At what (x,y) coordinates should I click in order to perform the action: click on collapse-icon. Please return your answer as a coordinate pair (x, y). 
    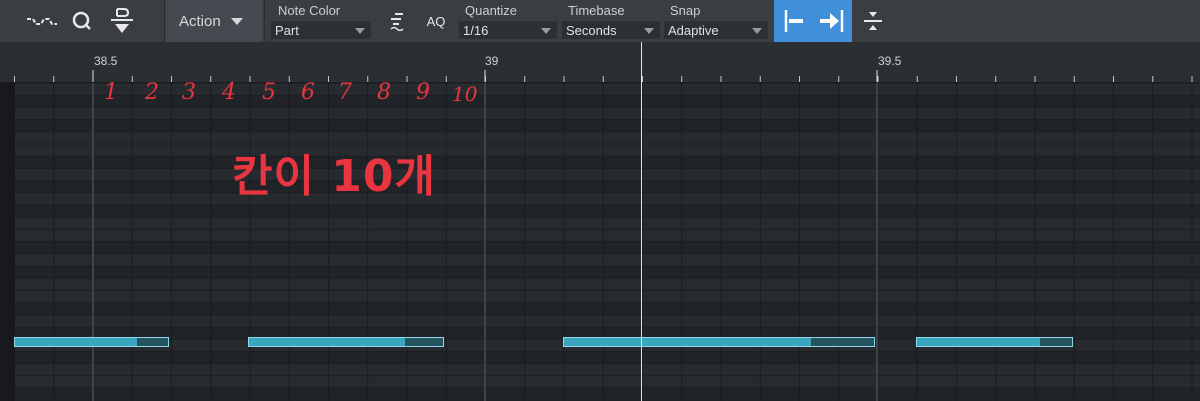
    Looking at the image, I should click on (873, 21).